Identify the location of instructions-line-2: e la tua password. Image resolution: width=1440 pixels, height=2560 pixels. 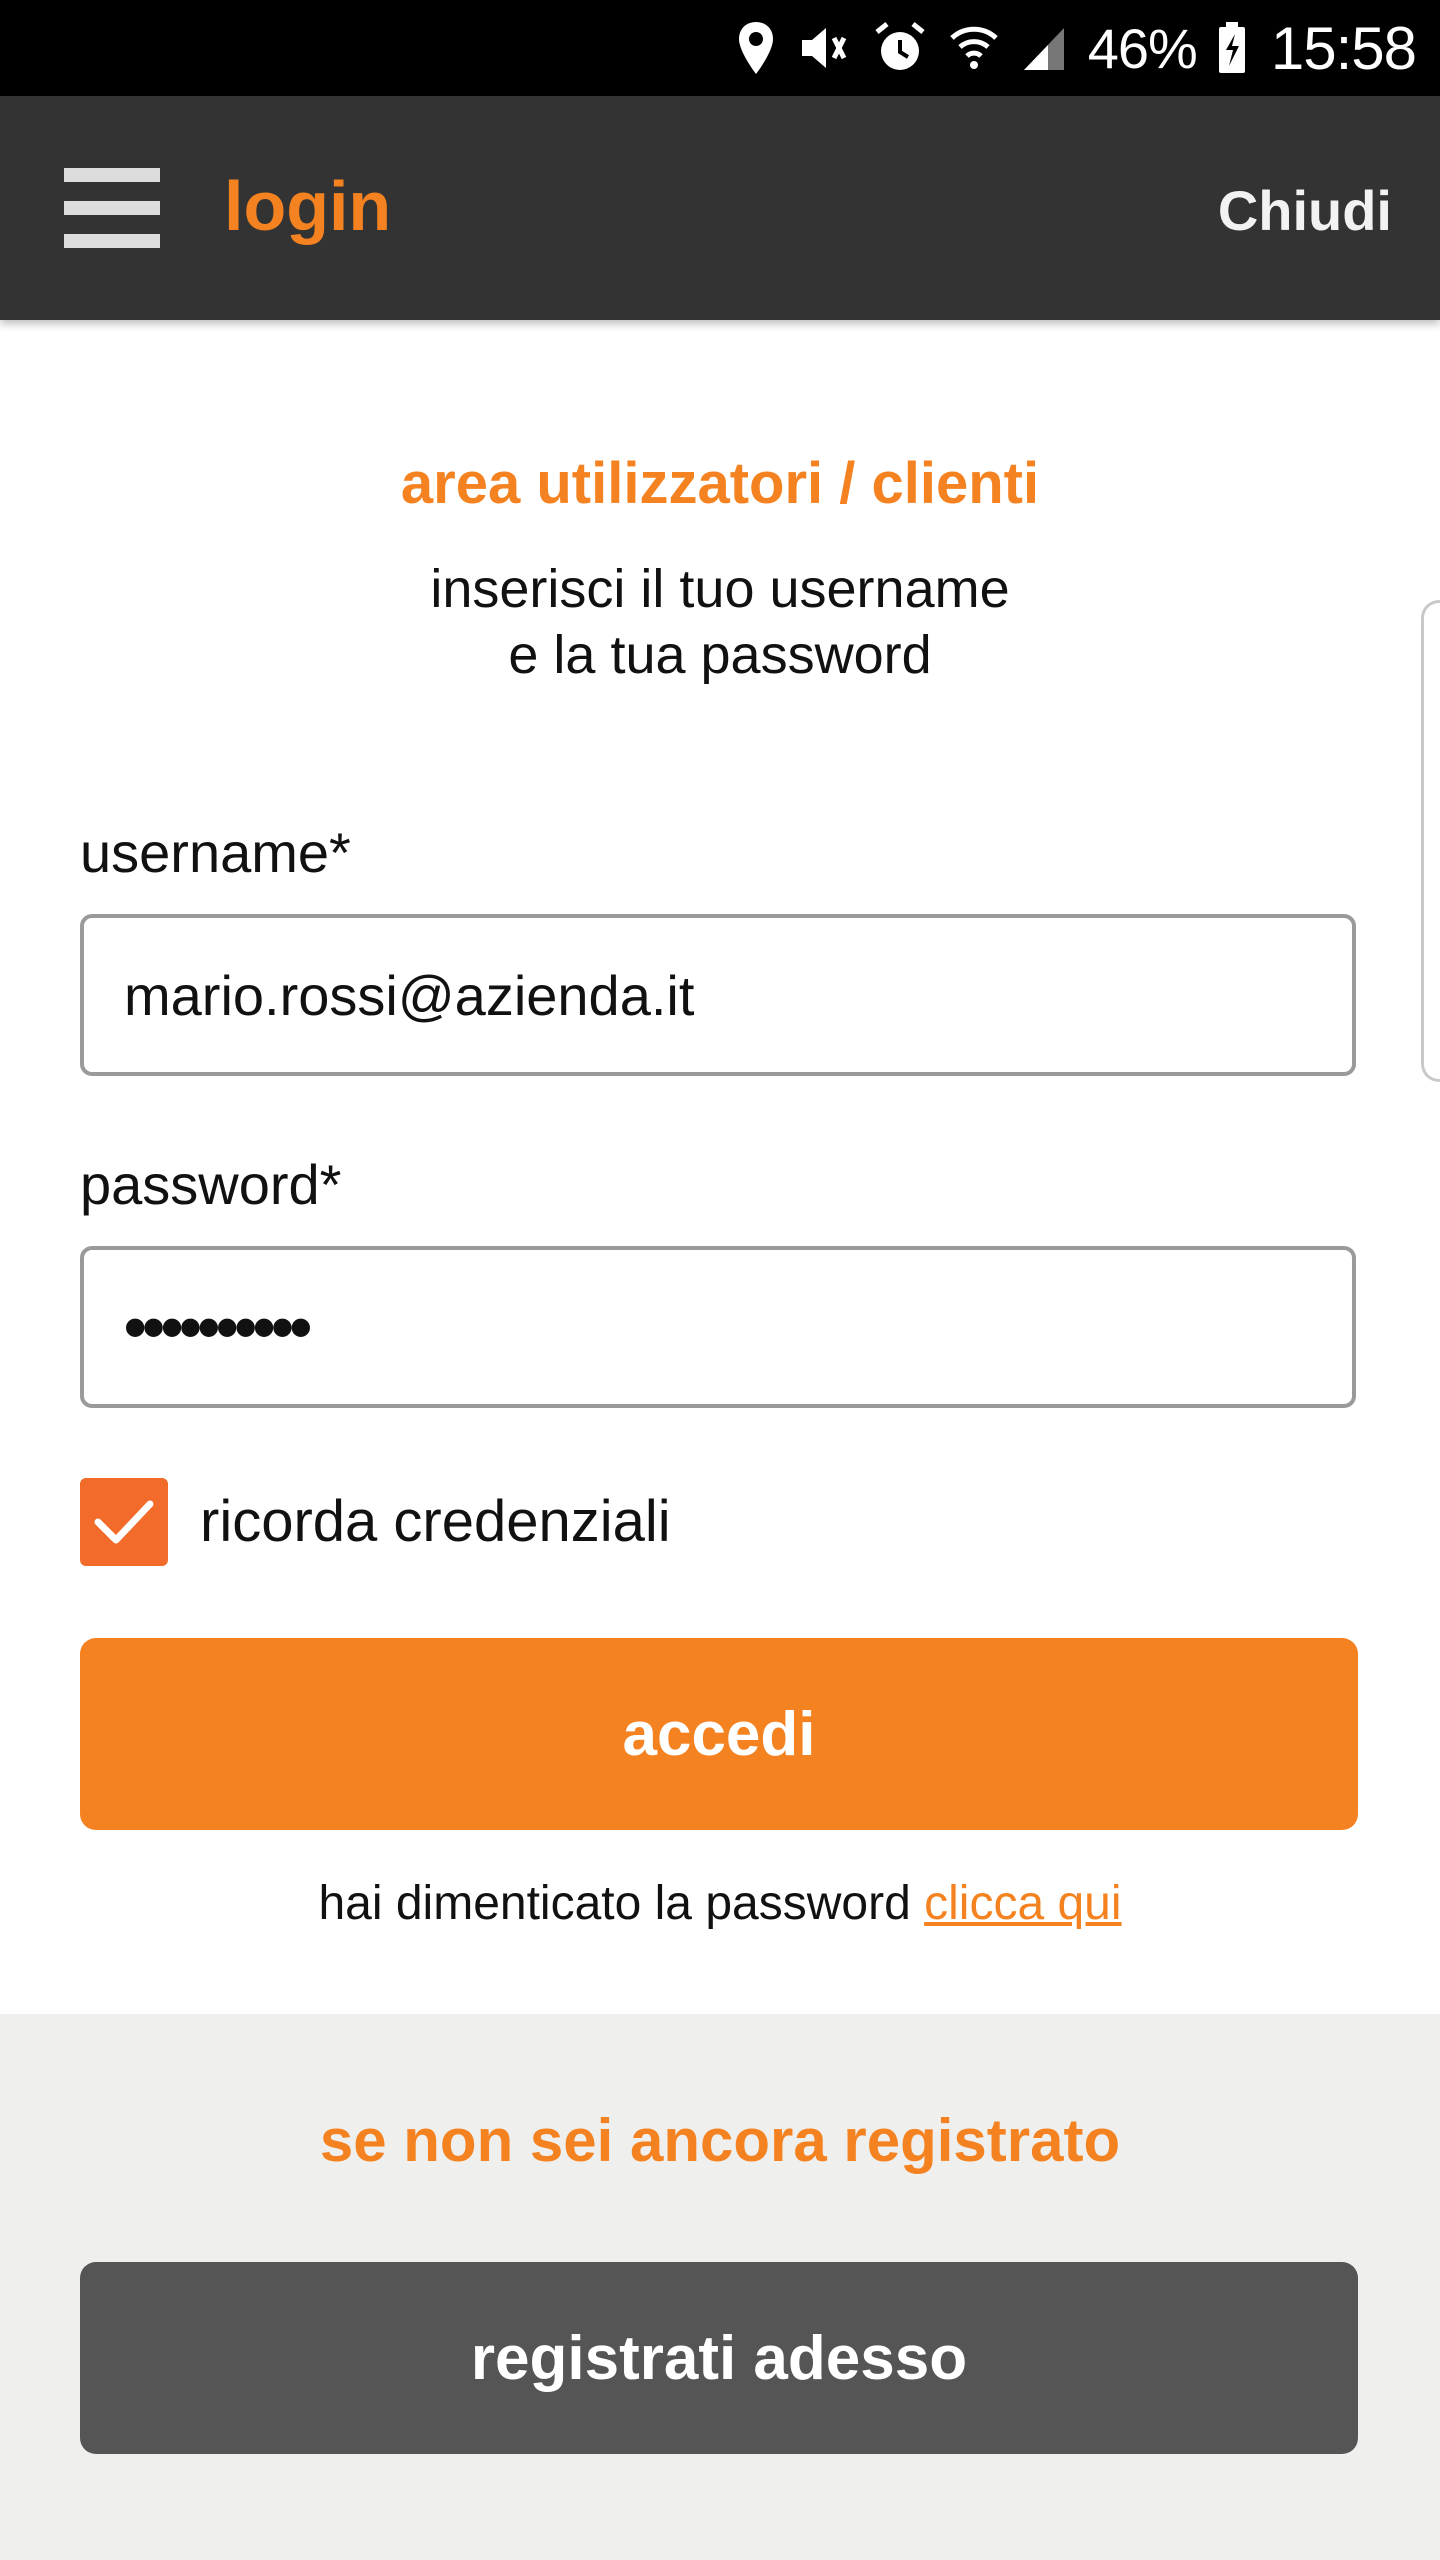
(720, 655).